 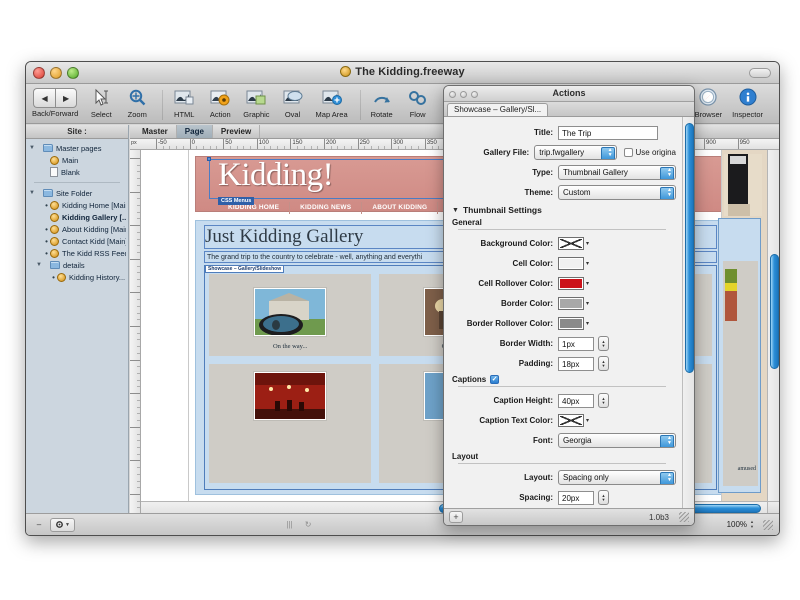 What do you see at coordinates (236, 201) in the screenshot?
I see `css-menus-tag: CSS Menus` at bounding box center [236, 201].